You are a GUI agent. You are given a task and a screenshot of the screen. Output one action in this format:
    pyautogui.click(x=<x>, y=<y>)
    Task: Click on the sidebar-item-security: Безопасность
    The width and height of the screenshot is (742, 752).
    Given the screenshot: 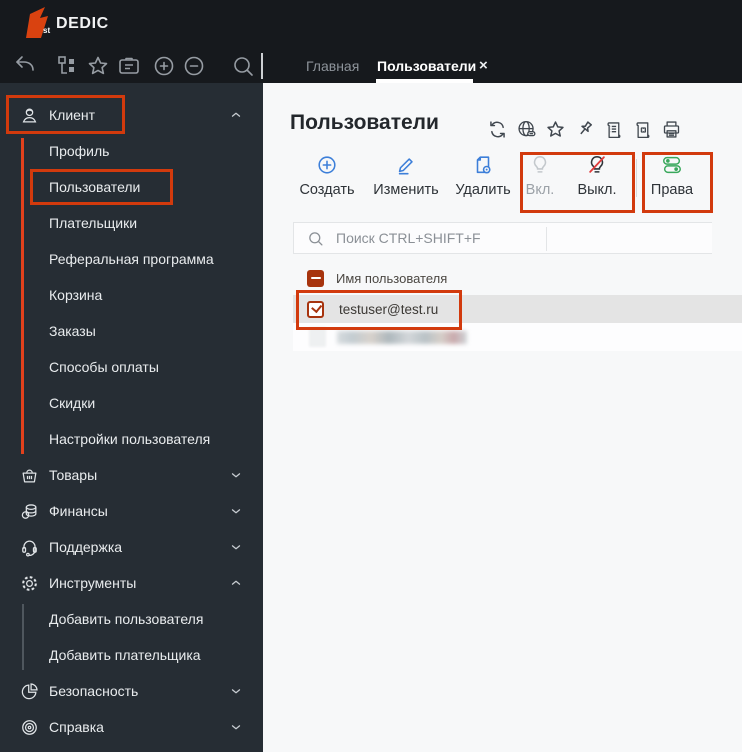 What is the action you would take?
    pyautogui.click(x=131, y=691)
    